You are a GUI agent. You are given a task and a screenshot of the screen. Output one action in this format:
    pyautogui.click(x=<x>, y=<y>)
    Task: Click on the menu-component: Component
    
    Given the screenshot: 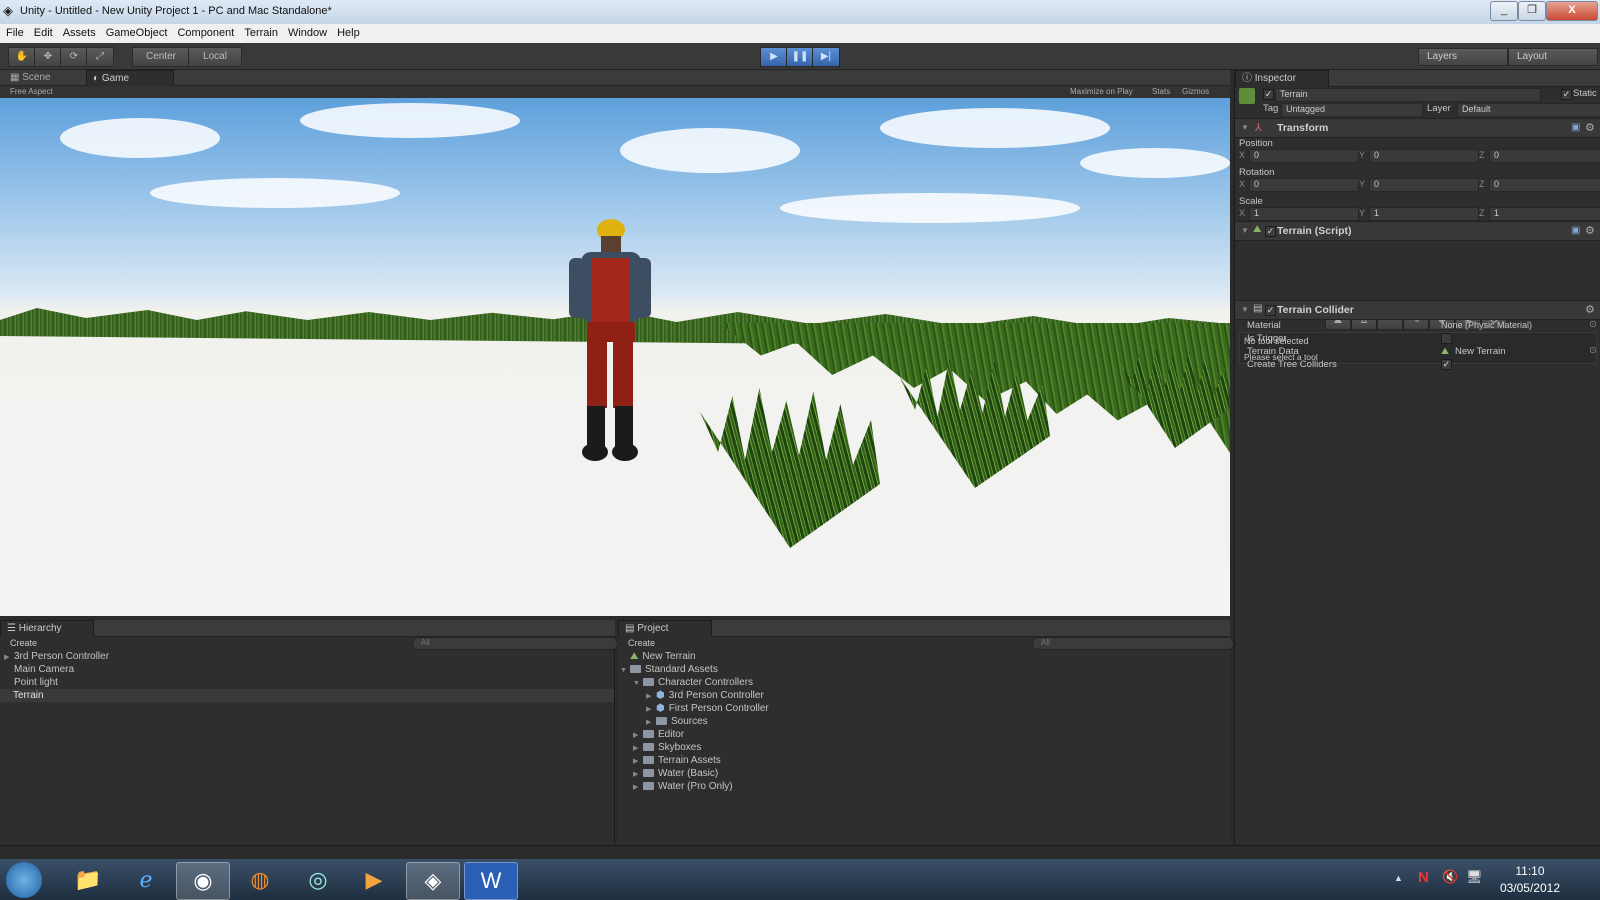 What is the action you would take?
    pyautogui.click(x=205, y=33)
    